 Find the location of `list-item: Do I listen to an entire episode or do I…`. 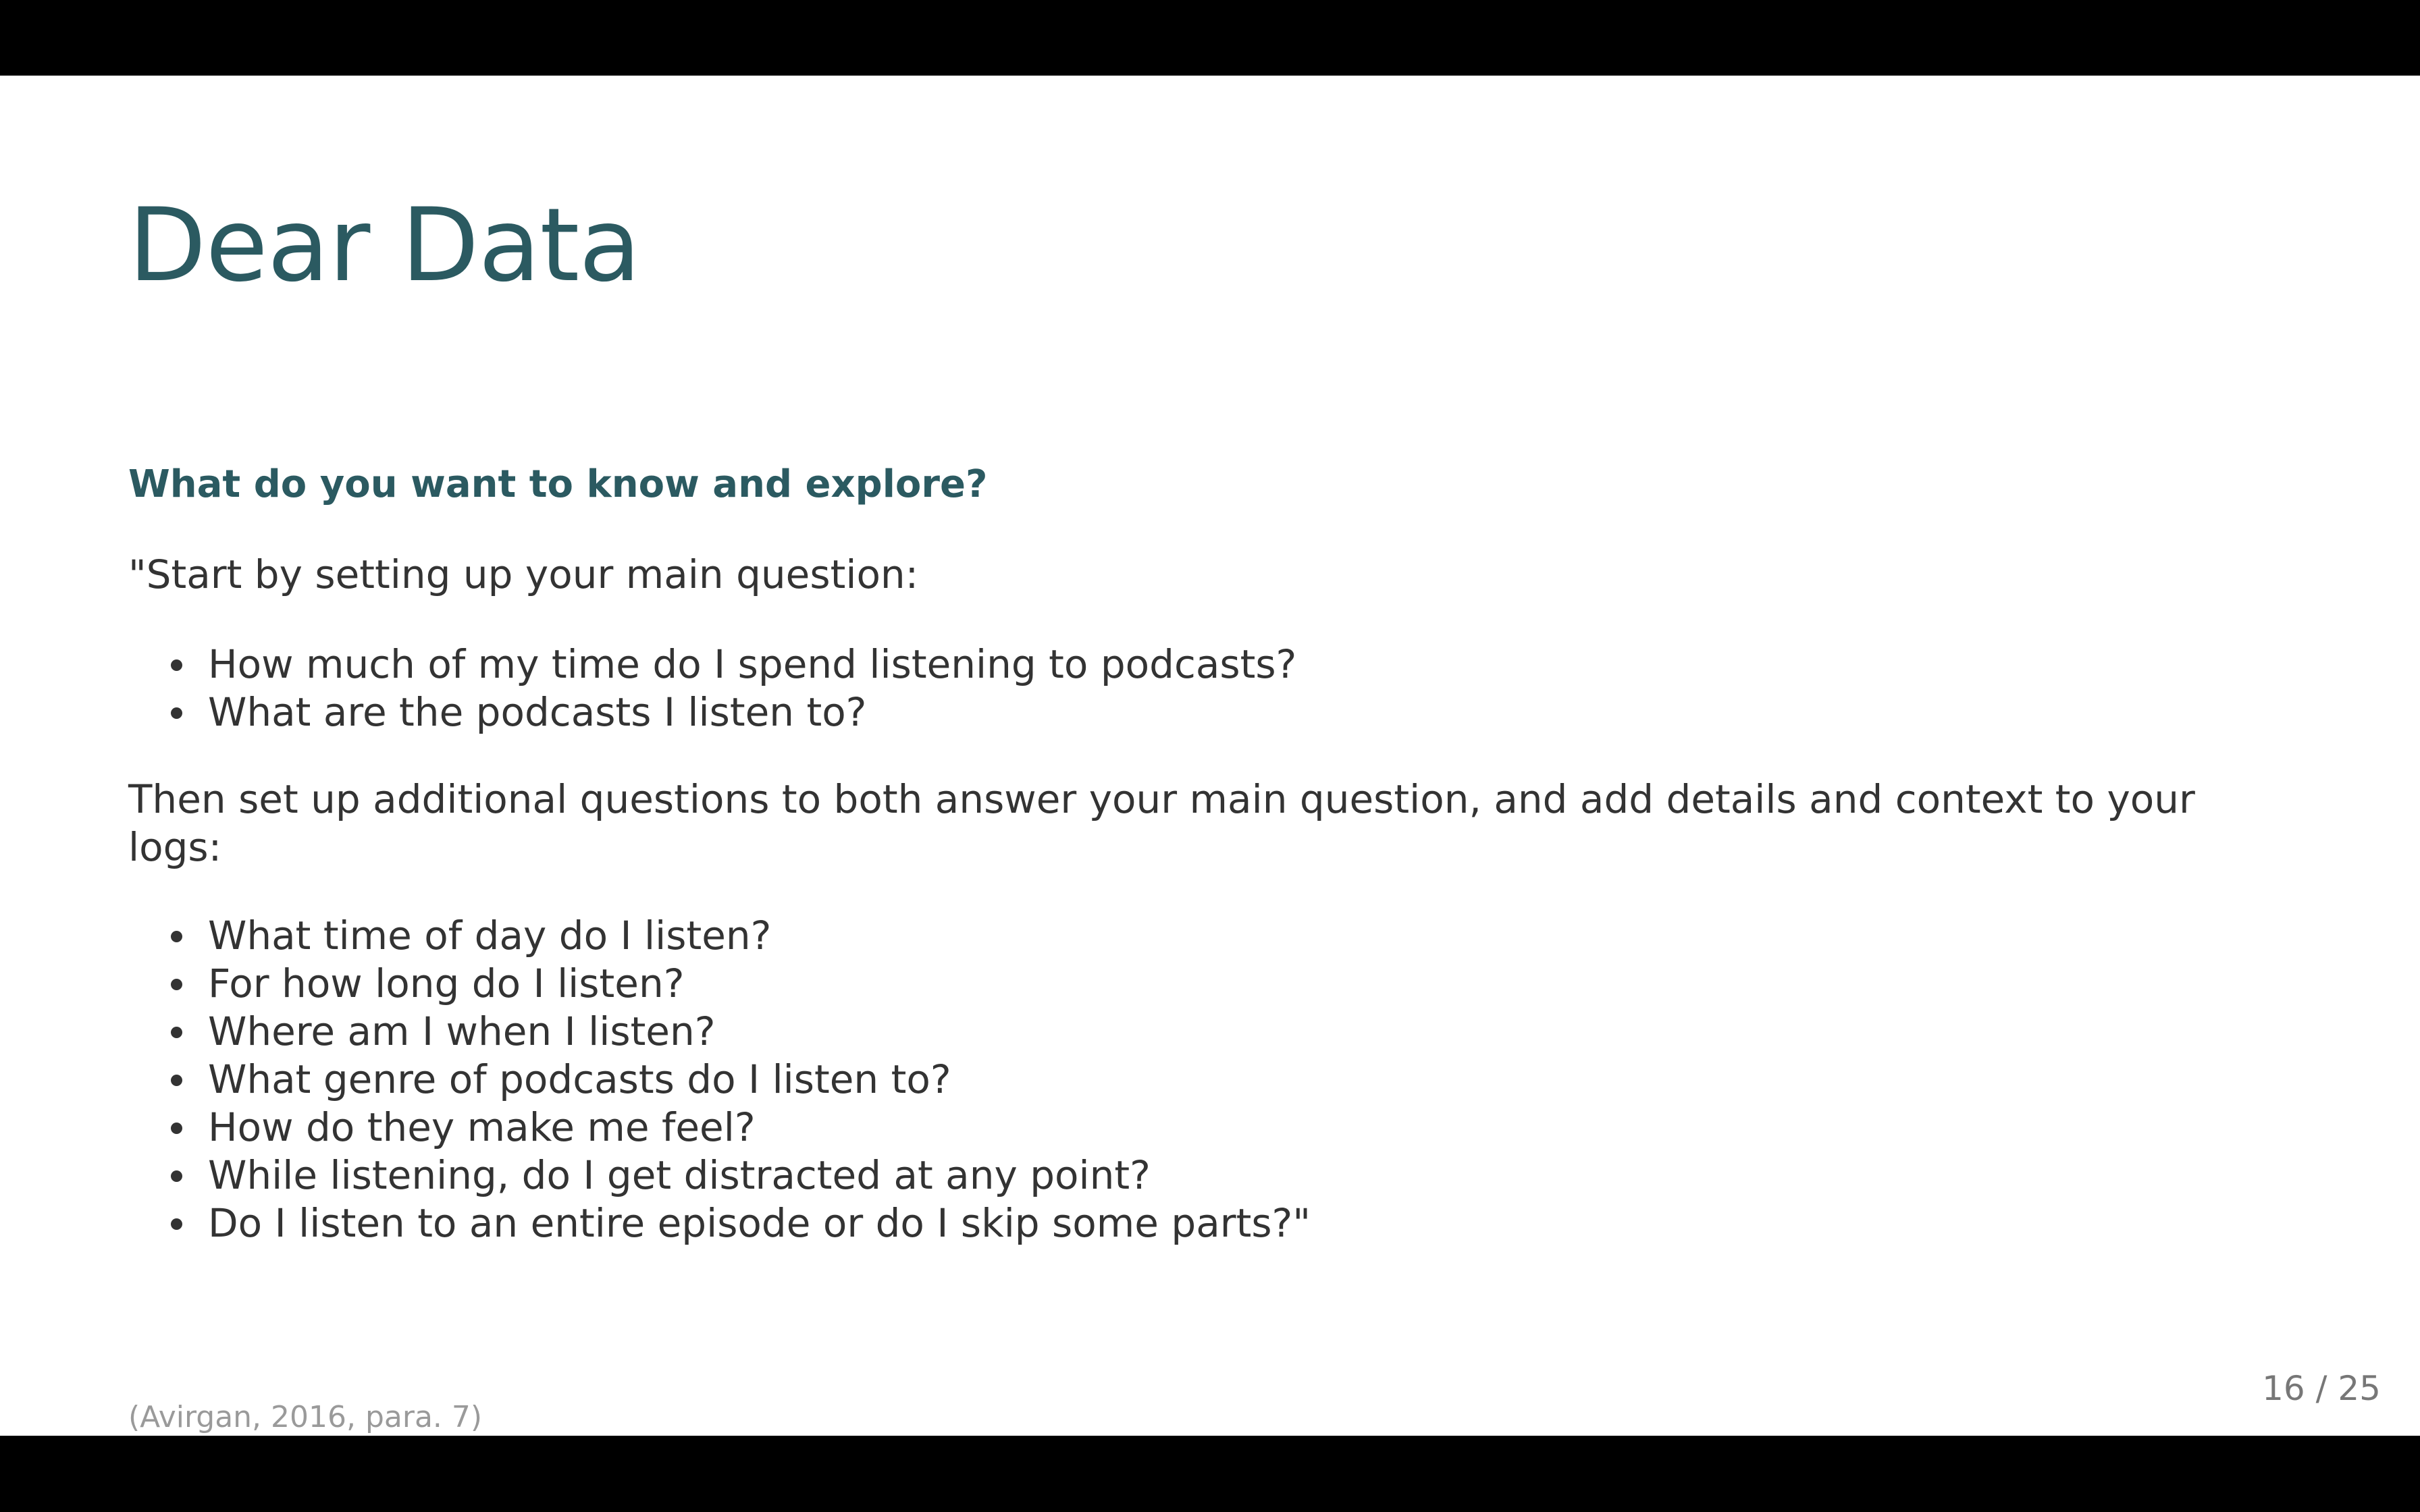

list-item: Do I listen to an entire episode or do I… is located at coordinates (719, 1223).